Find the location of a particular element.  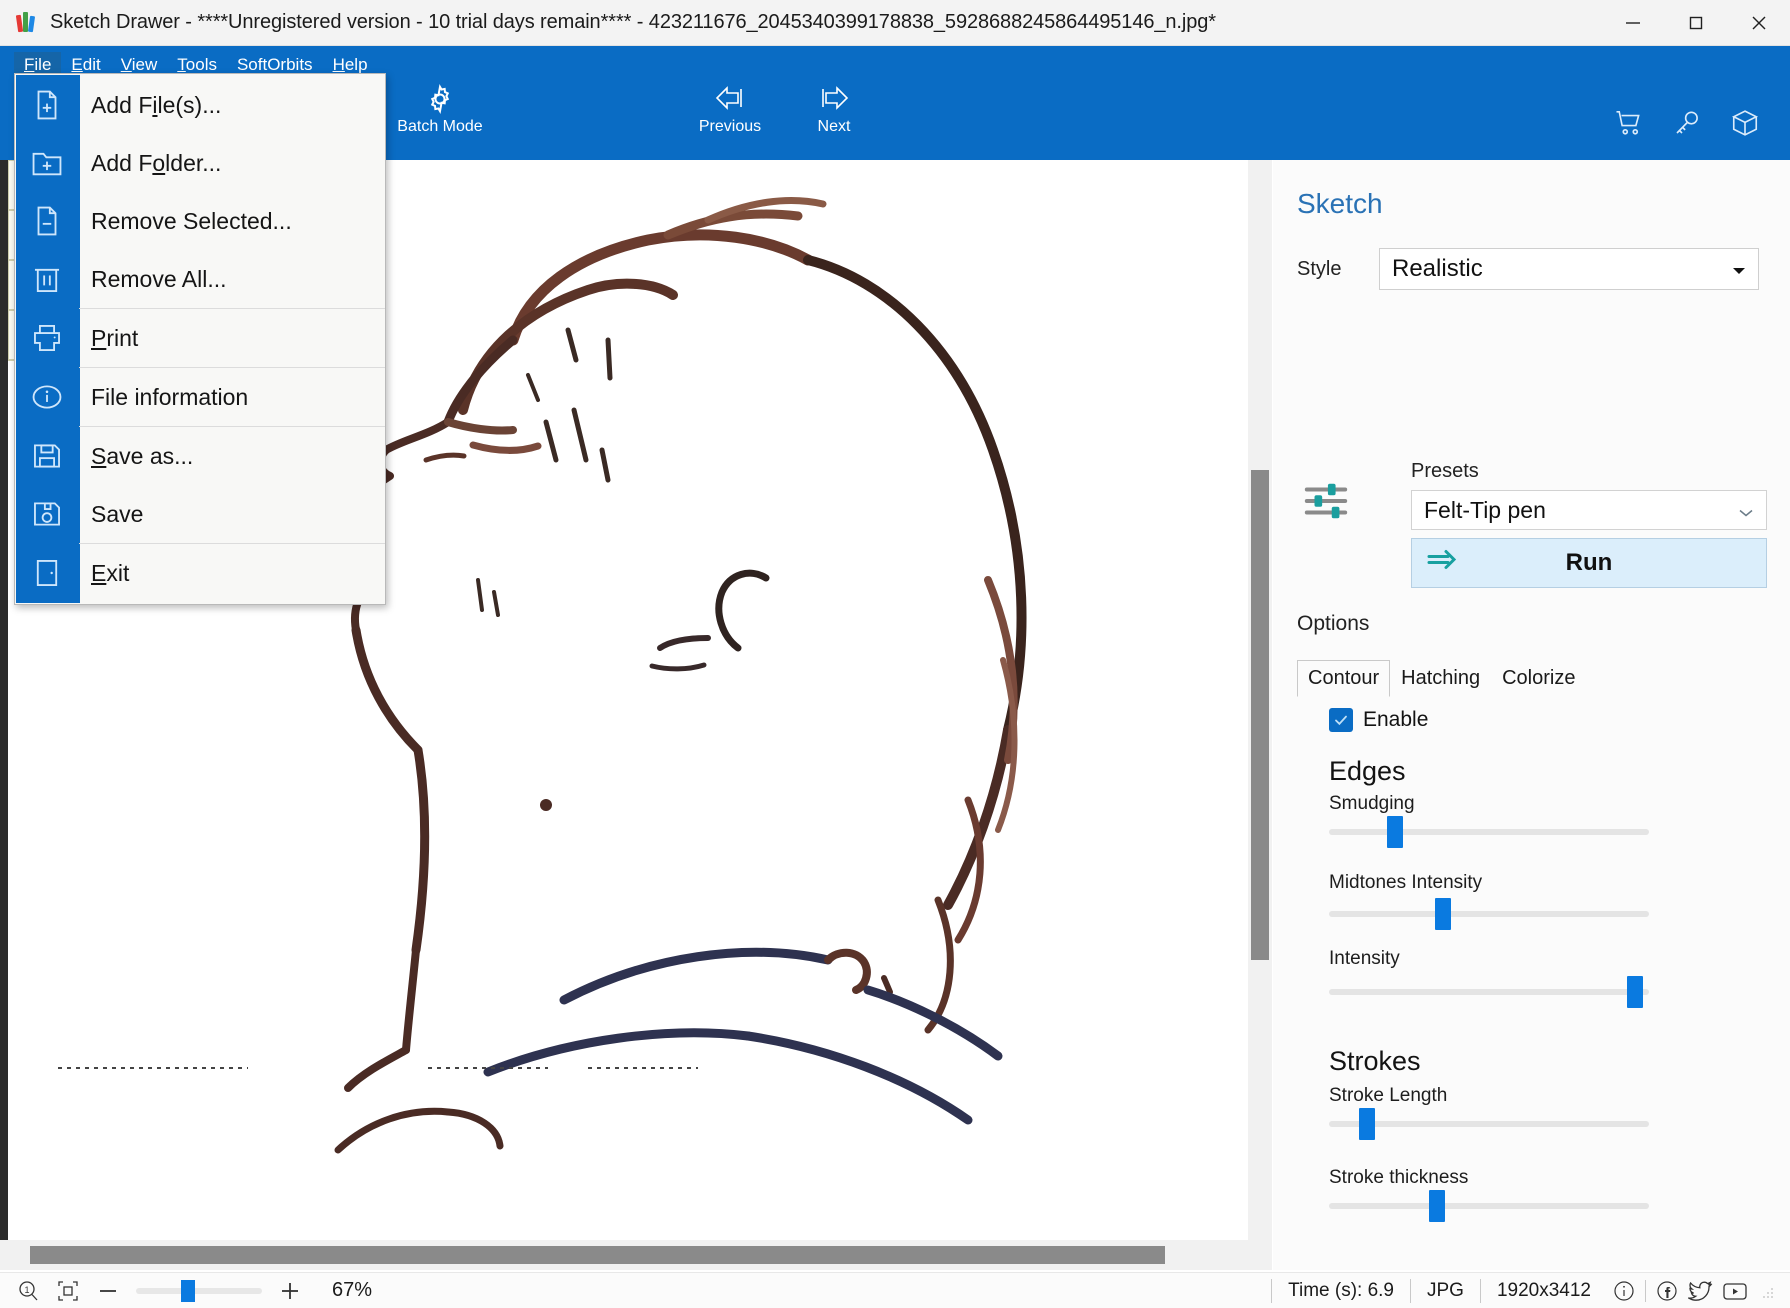

zoom-slider is located at coordinates (199, 1291).